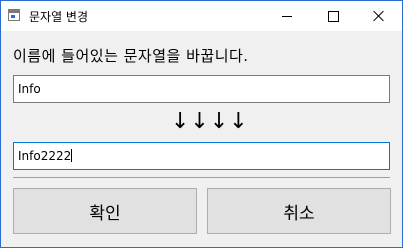 The width and height of the screenshot is (403, 248). I want to click on window-title: 문자열 변경, so click(59, 17).